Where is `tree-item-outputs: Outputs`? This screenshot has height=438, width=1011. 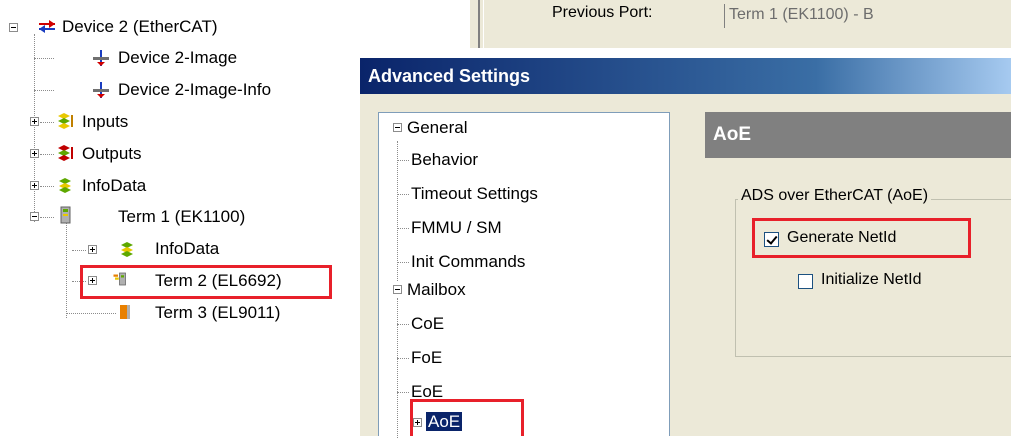 tree-item-outputs: Outputs is located at coordinates (112, 154).